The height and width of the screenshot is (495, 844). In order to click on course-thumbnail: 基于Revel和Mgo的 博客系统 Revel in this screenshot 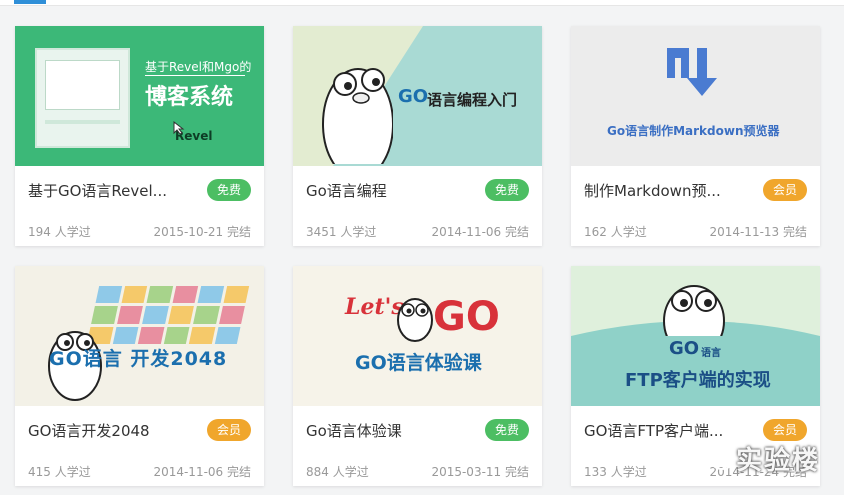, I will do `click(139, 96)`.